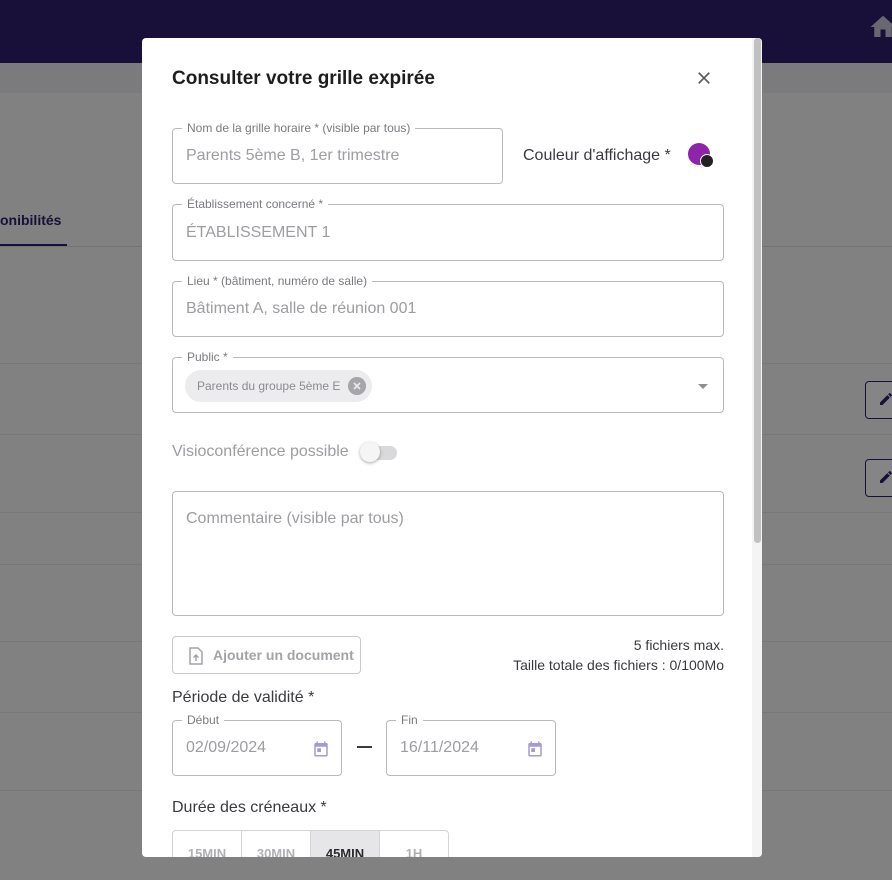 The height and width of the screenshot is (880, 892). I want to click on file-upload-icon, so click(196, 656).